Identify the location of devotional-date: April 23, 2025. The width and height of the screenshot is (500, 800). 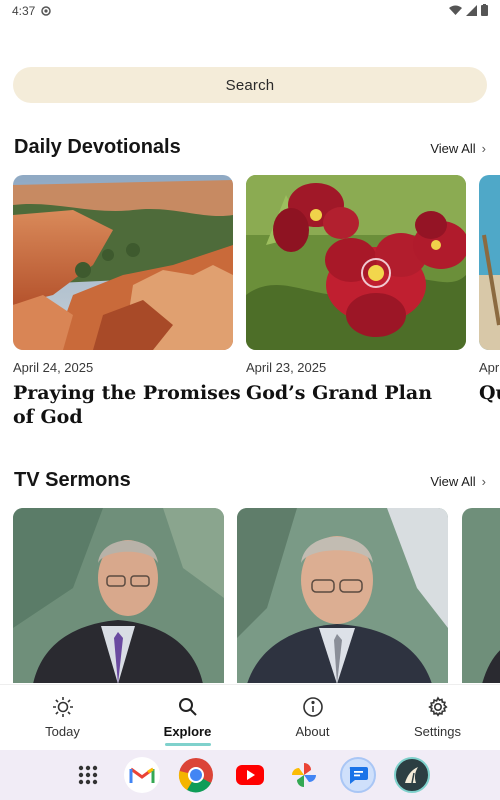
(286, 367).